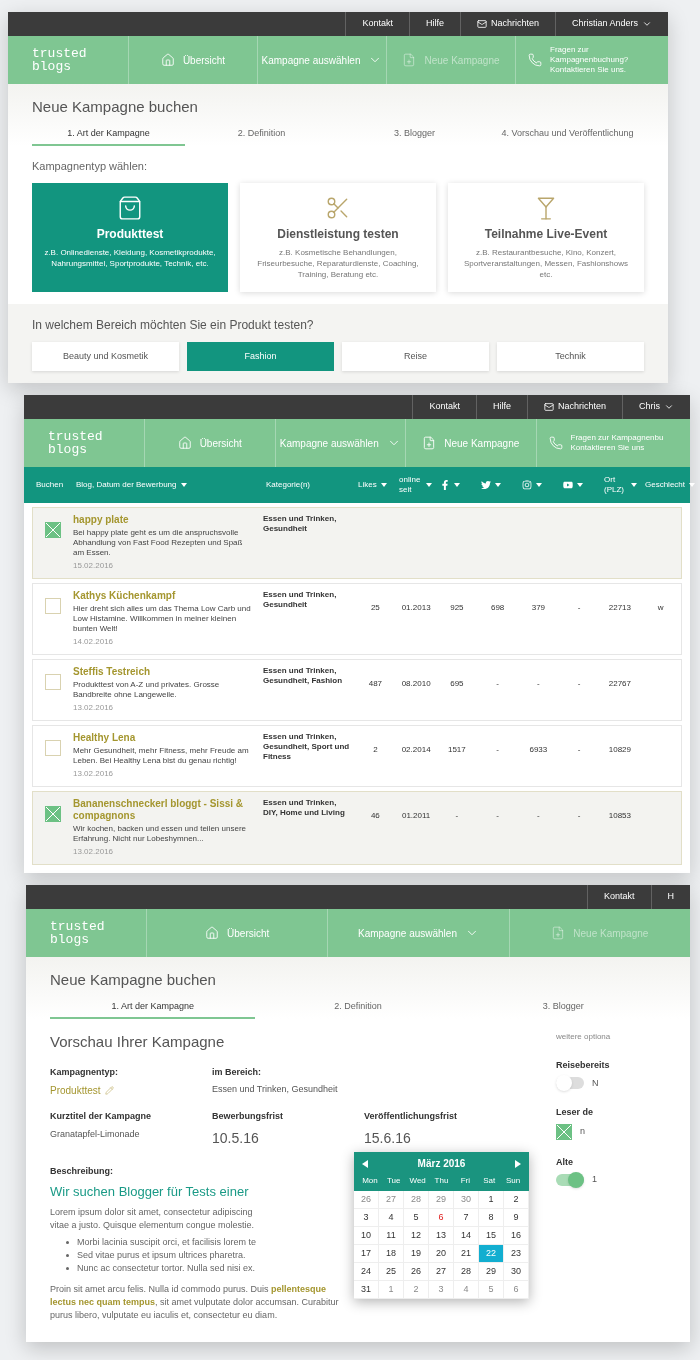  What do you see at coordinates (466, 1218) in the screenshot?
I see `calendar-day: 7` at bounding box center [466, 1218].